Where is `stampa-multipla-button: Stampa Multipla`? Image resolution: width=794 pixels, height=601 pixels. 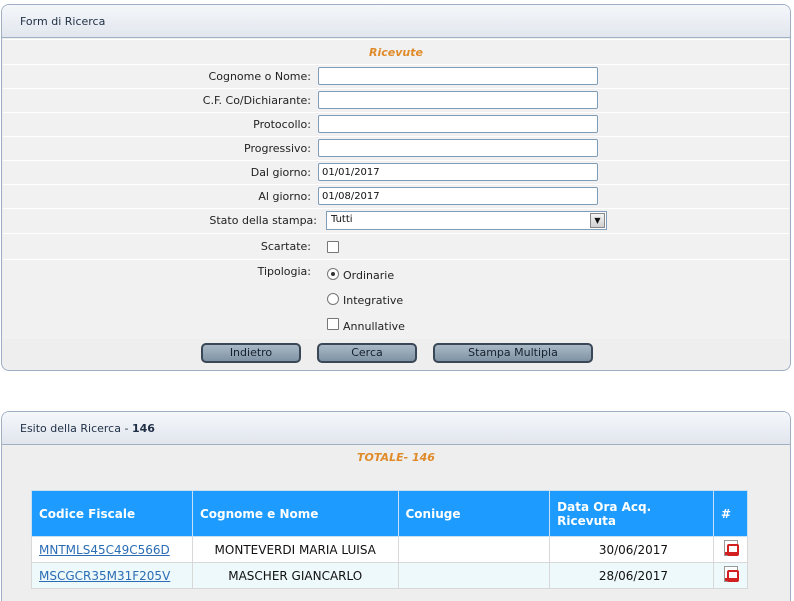 stampa-multipla-button: Stampa Multipla is located at coordinates (513, 353).